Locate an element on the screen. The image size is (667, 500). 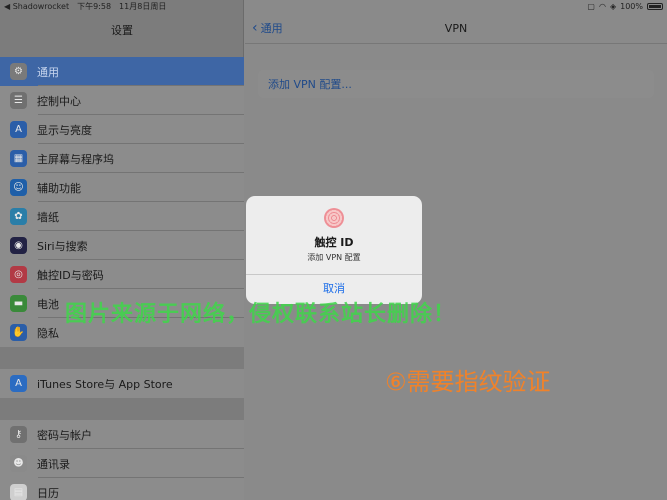
sidebar-item: ◎ 触控ID与密码 is located at coordinates (122, 274).